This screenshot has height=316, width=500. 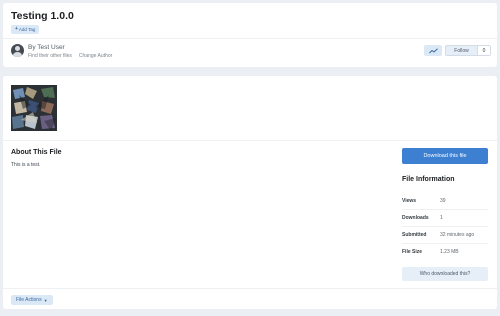 What do you see at coordinates (461, 50) in the screenshot?
I see `follow-label: Follow` at bounding box center [461, 50].